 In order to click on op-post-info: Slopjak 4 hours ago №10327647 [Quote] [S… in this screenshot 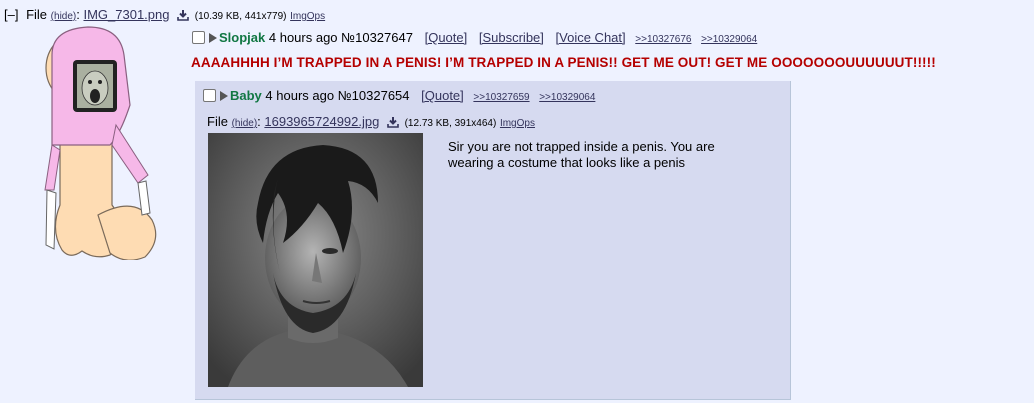, I will do `click(474, 37)`.